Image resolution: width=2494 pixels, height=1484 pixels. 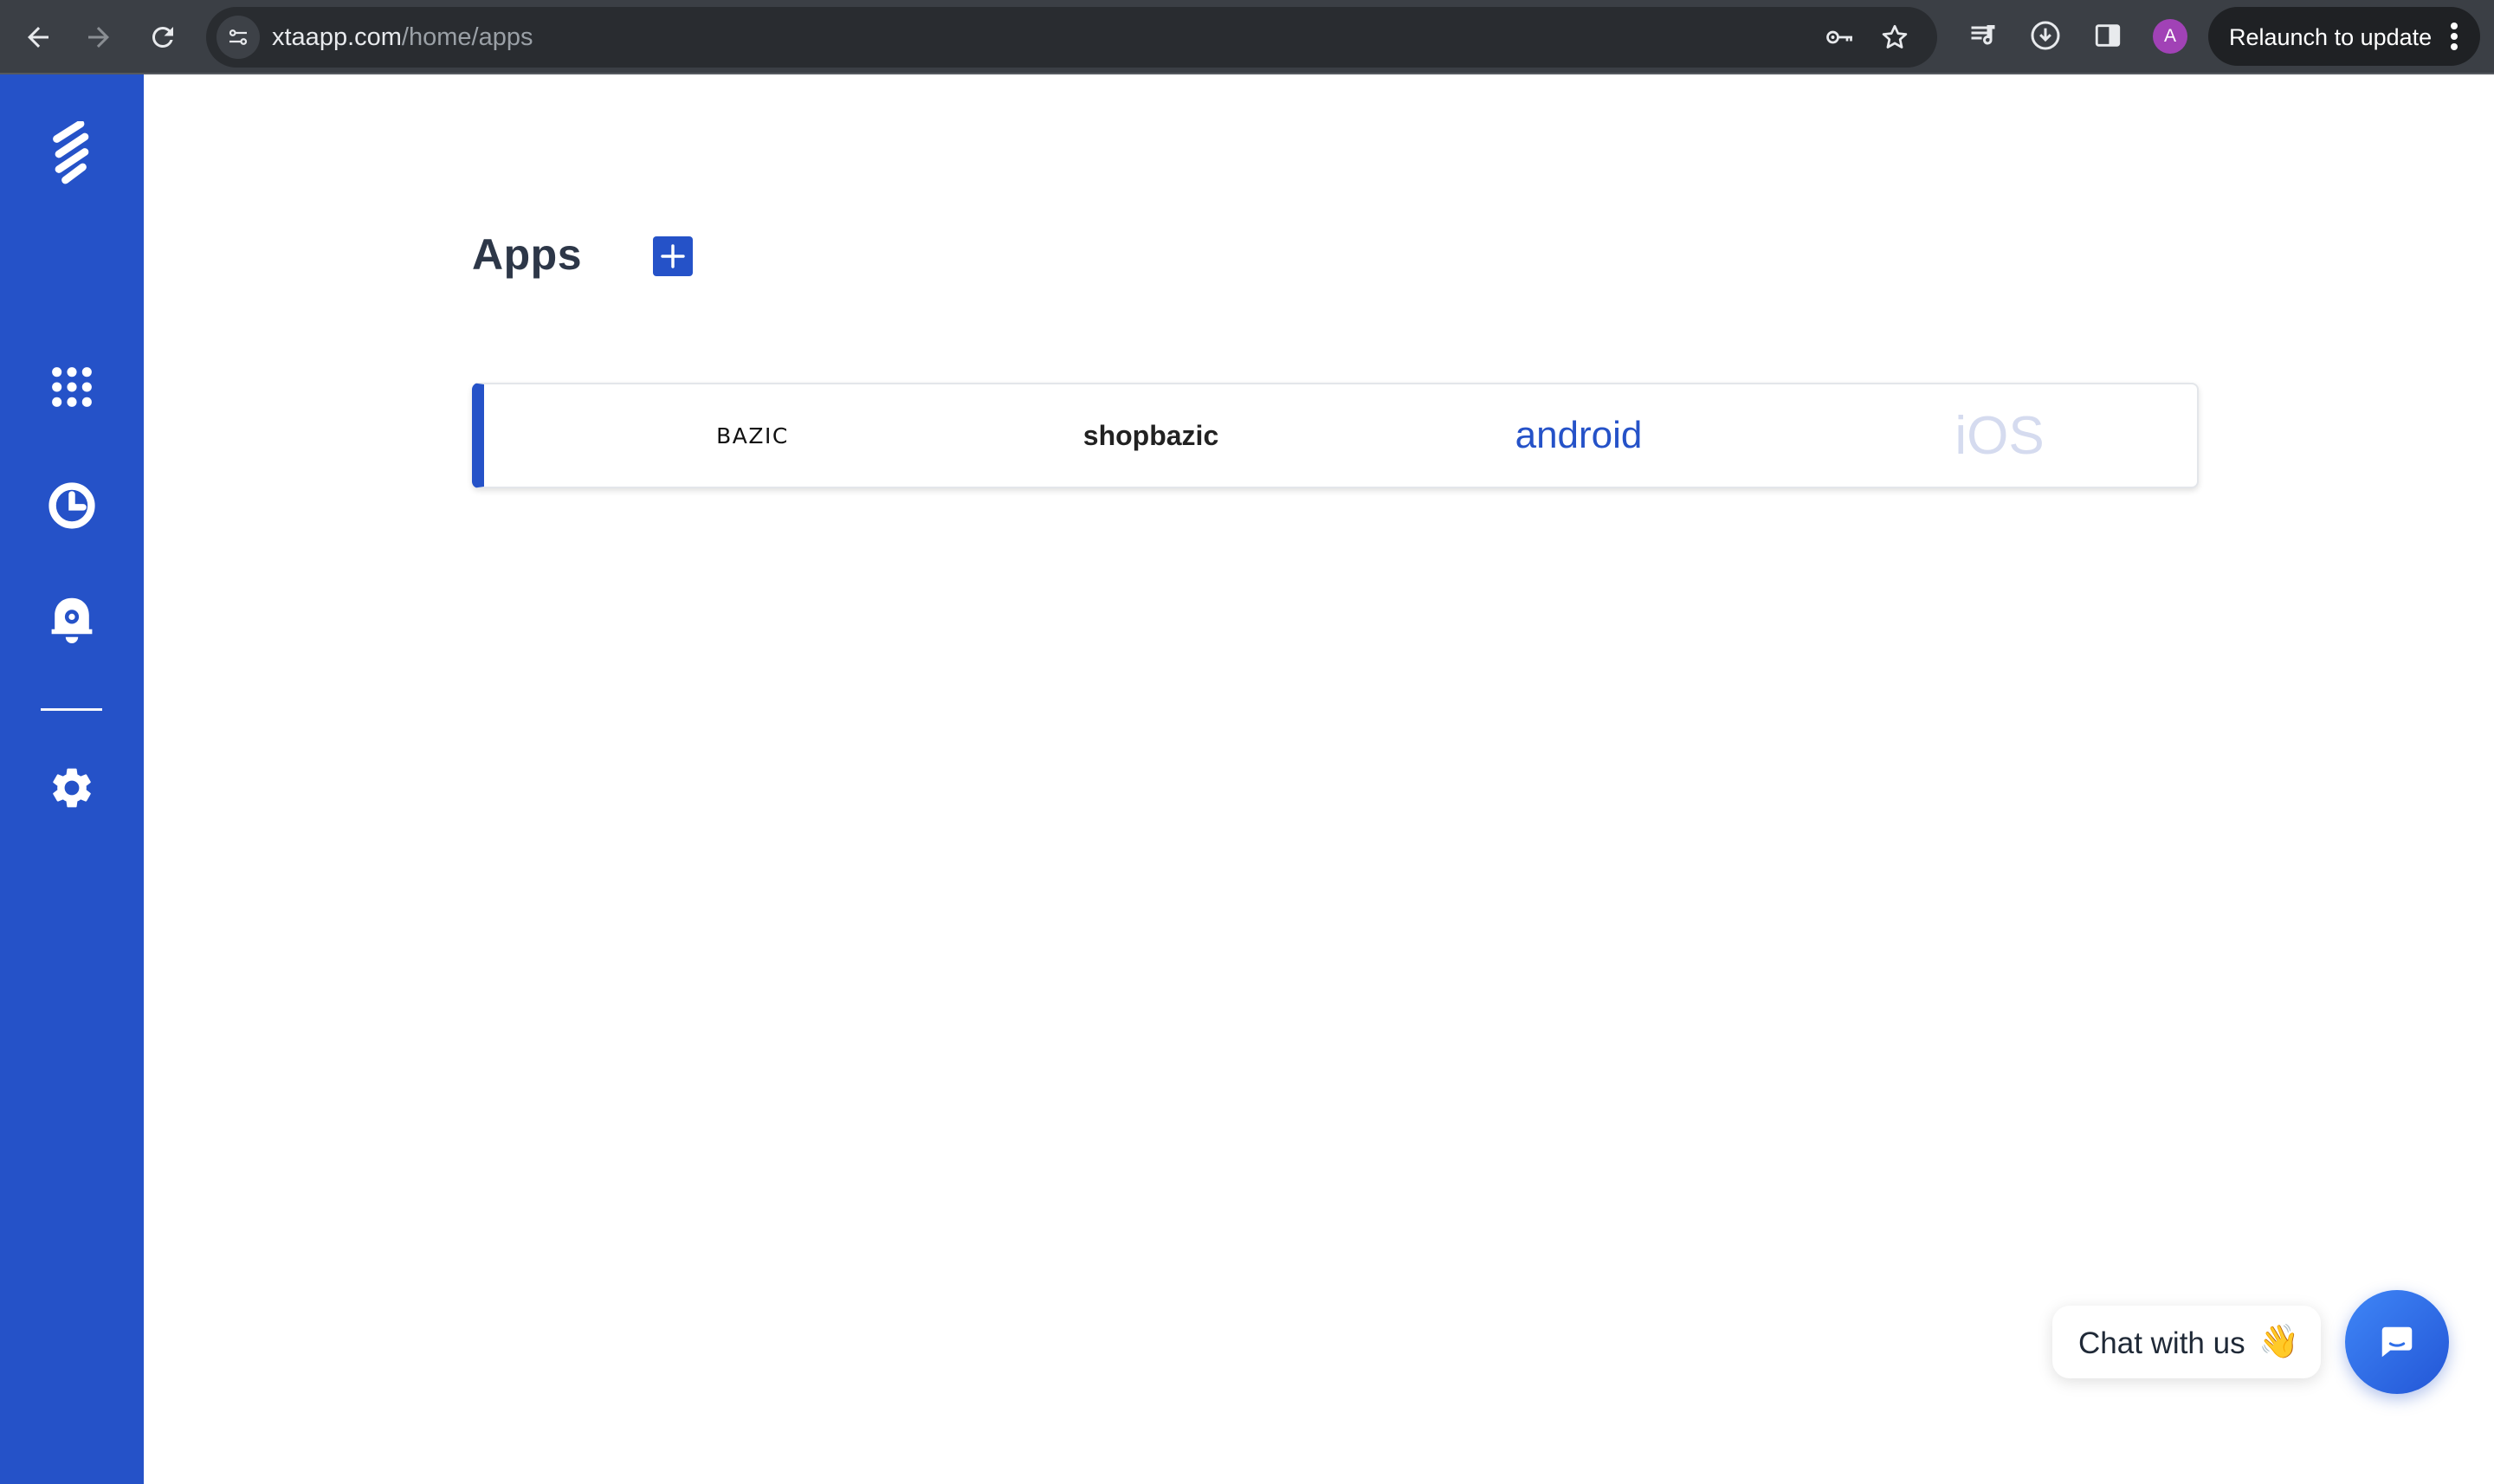 I want to click on chat-icon, so click(x=2397, y=1342).